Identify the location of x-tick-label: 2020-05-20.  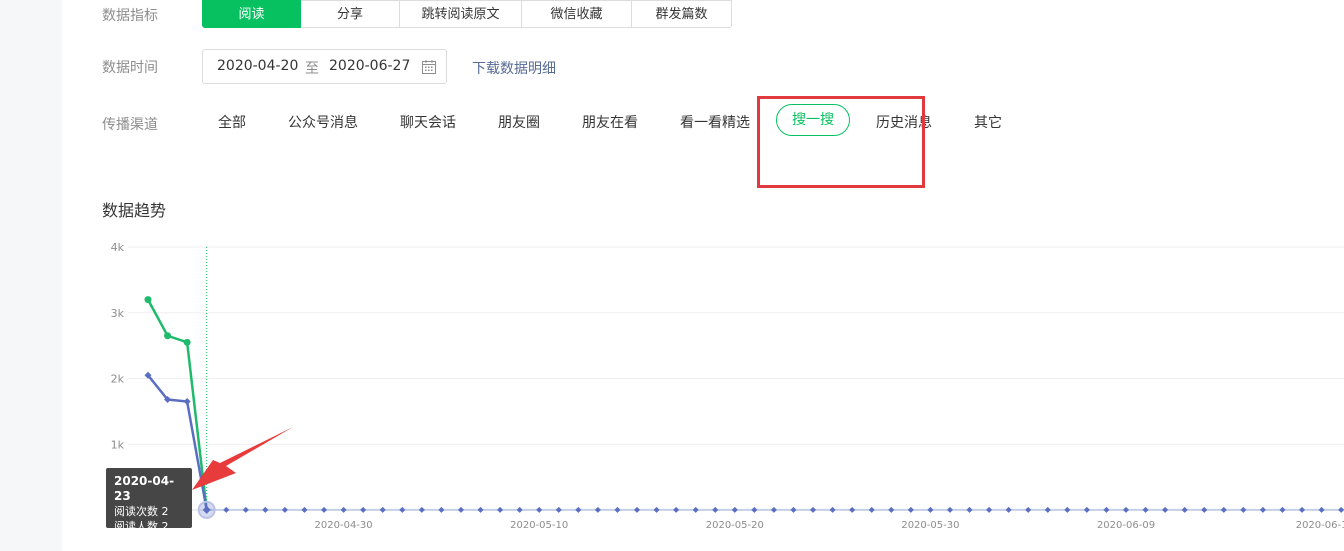
(735, 525).